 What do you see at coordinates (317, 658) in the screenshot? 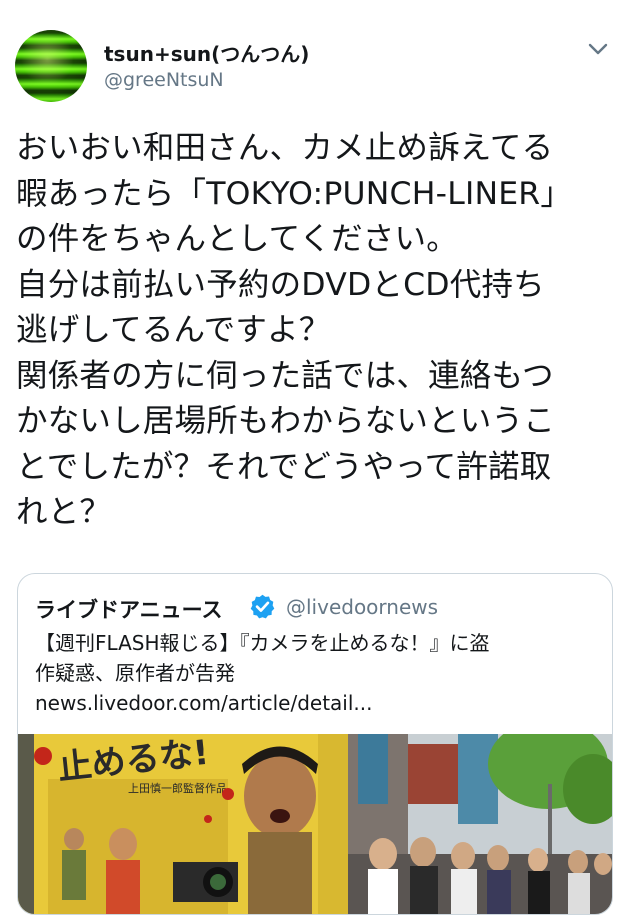
I see `card-title: 【週刊FLASH報じる】『カメラを止めるな！』に盗 作疑惑、原作者が告発` at bounding box center [317, 658].